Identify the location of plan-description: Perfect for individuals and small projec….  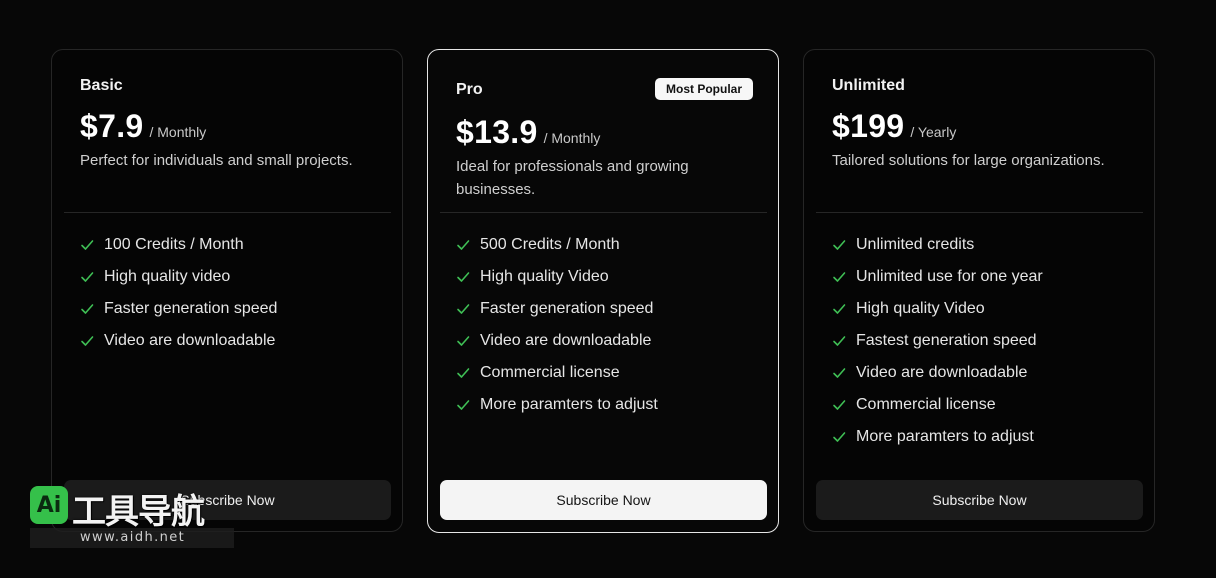
(216, 160).